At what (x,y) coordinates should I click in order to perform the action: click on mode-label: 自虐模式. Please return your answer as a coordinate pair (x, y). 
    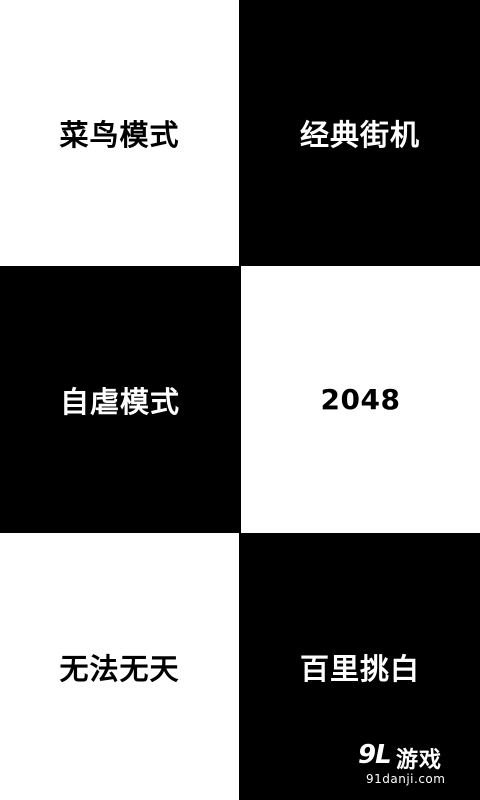
    Looking at the image, I should click on (119, 401).